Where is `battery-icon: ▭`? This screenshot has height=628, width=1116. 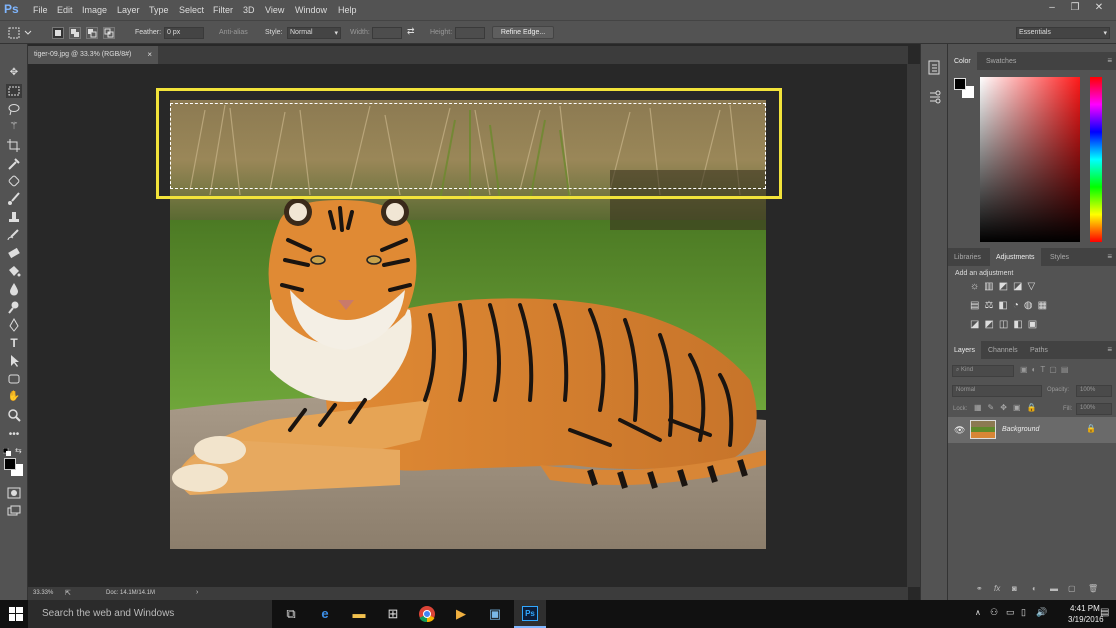 battery-icon: ▭ is located at coordinates (1010, 612).